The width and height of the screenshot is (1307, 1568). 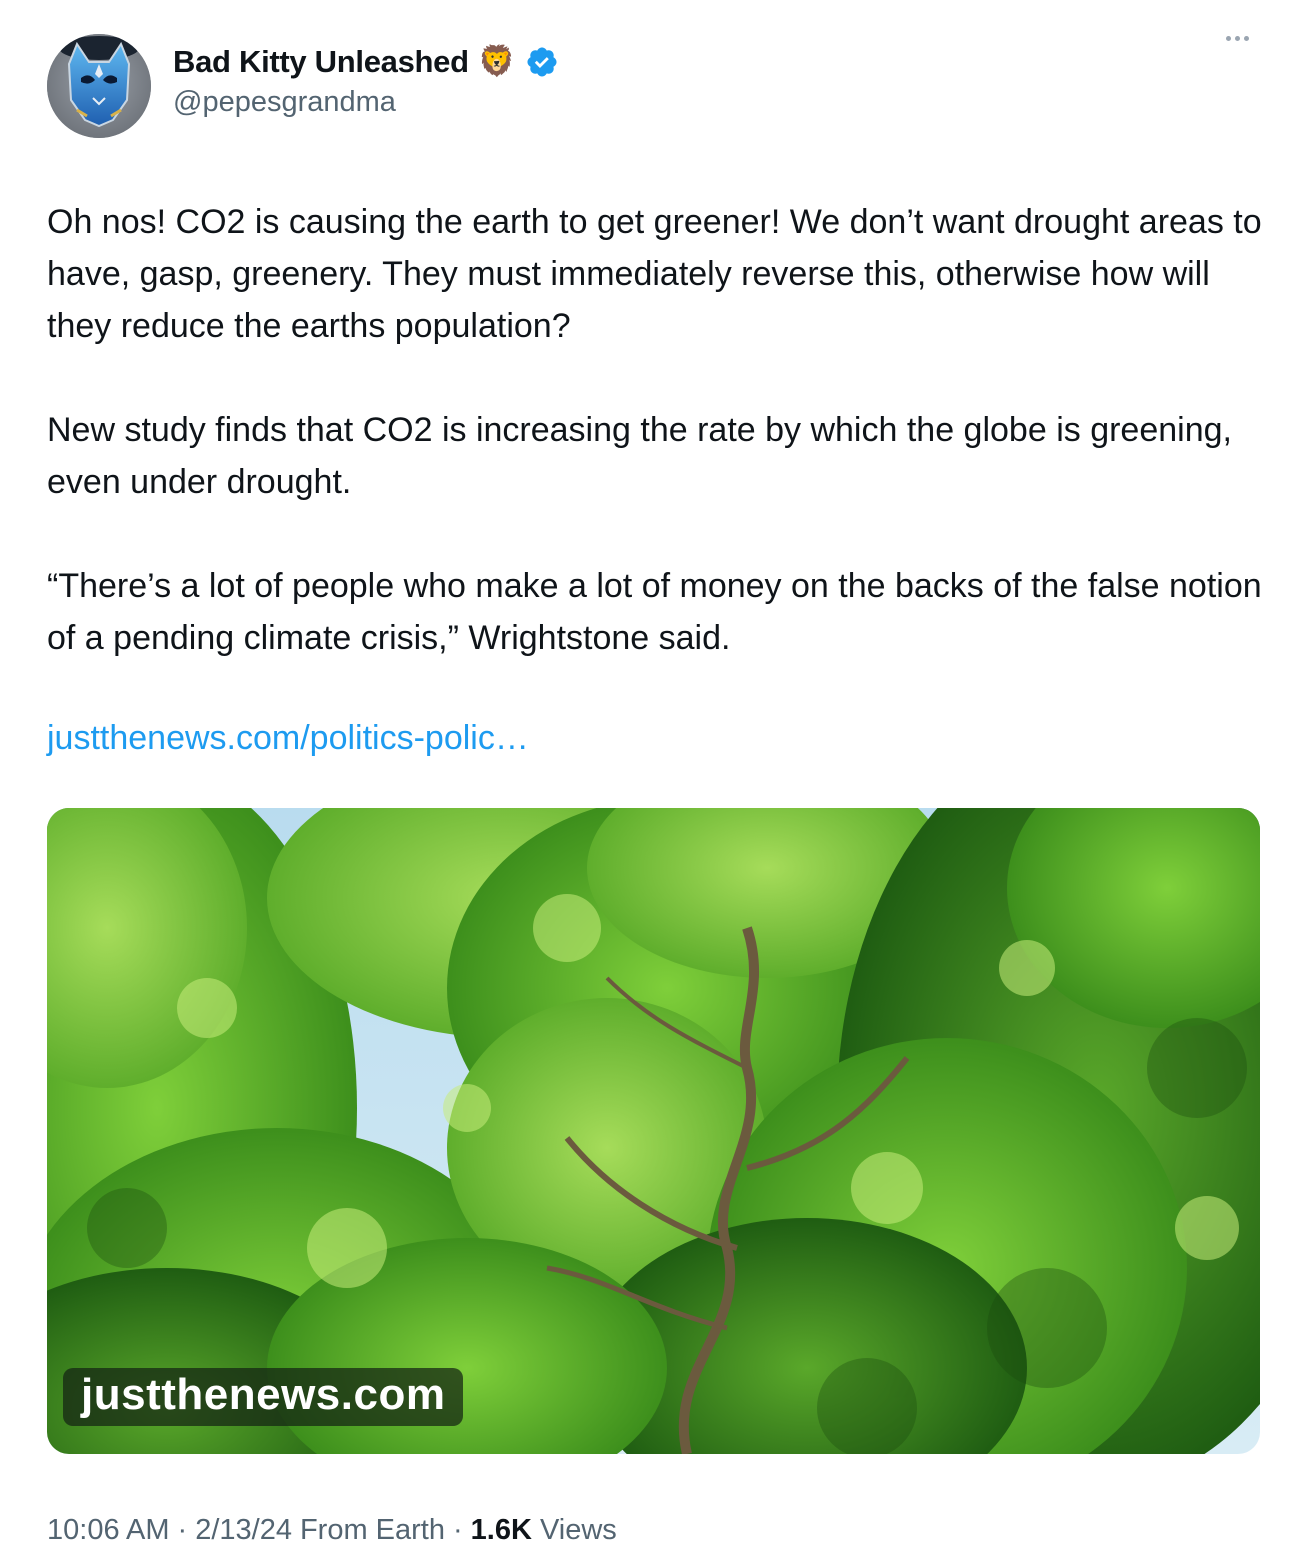 What do you see at coordinates (578, 1530) in the screenshot?
I see `views-label: Views` at bounding box center [578, 1530].